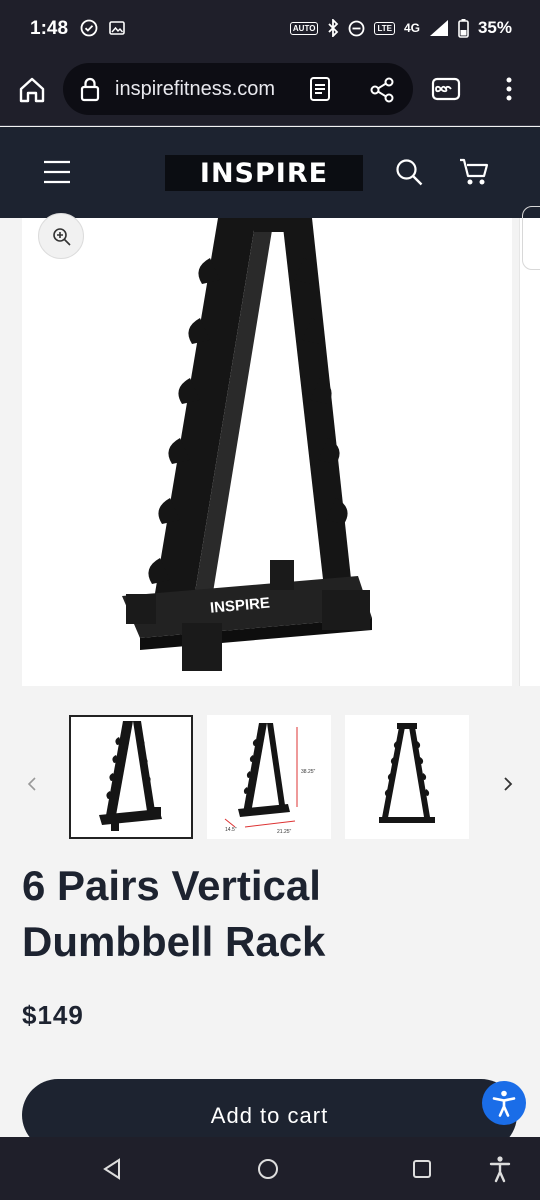 This screenshot has width=540, height=1200. I want to click on system-nav-bar, so click(270, 1168).